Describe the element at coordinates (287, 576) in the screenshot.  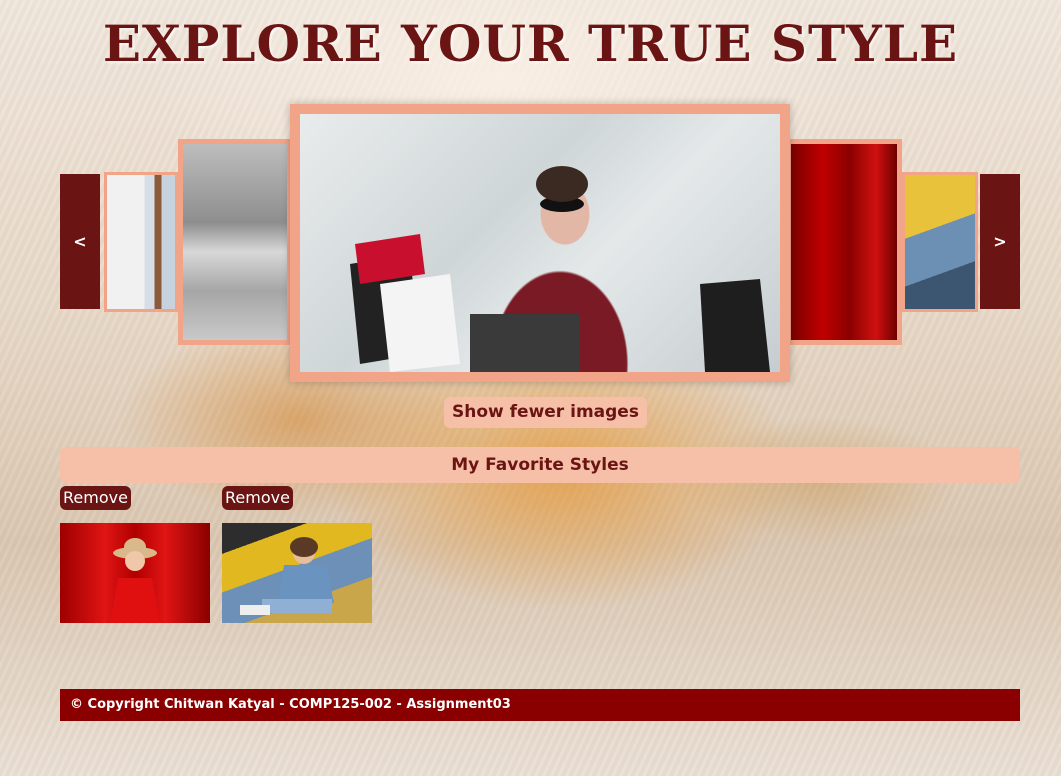
I see `denim-jacket-photo-illustration` at that location.